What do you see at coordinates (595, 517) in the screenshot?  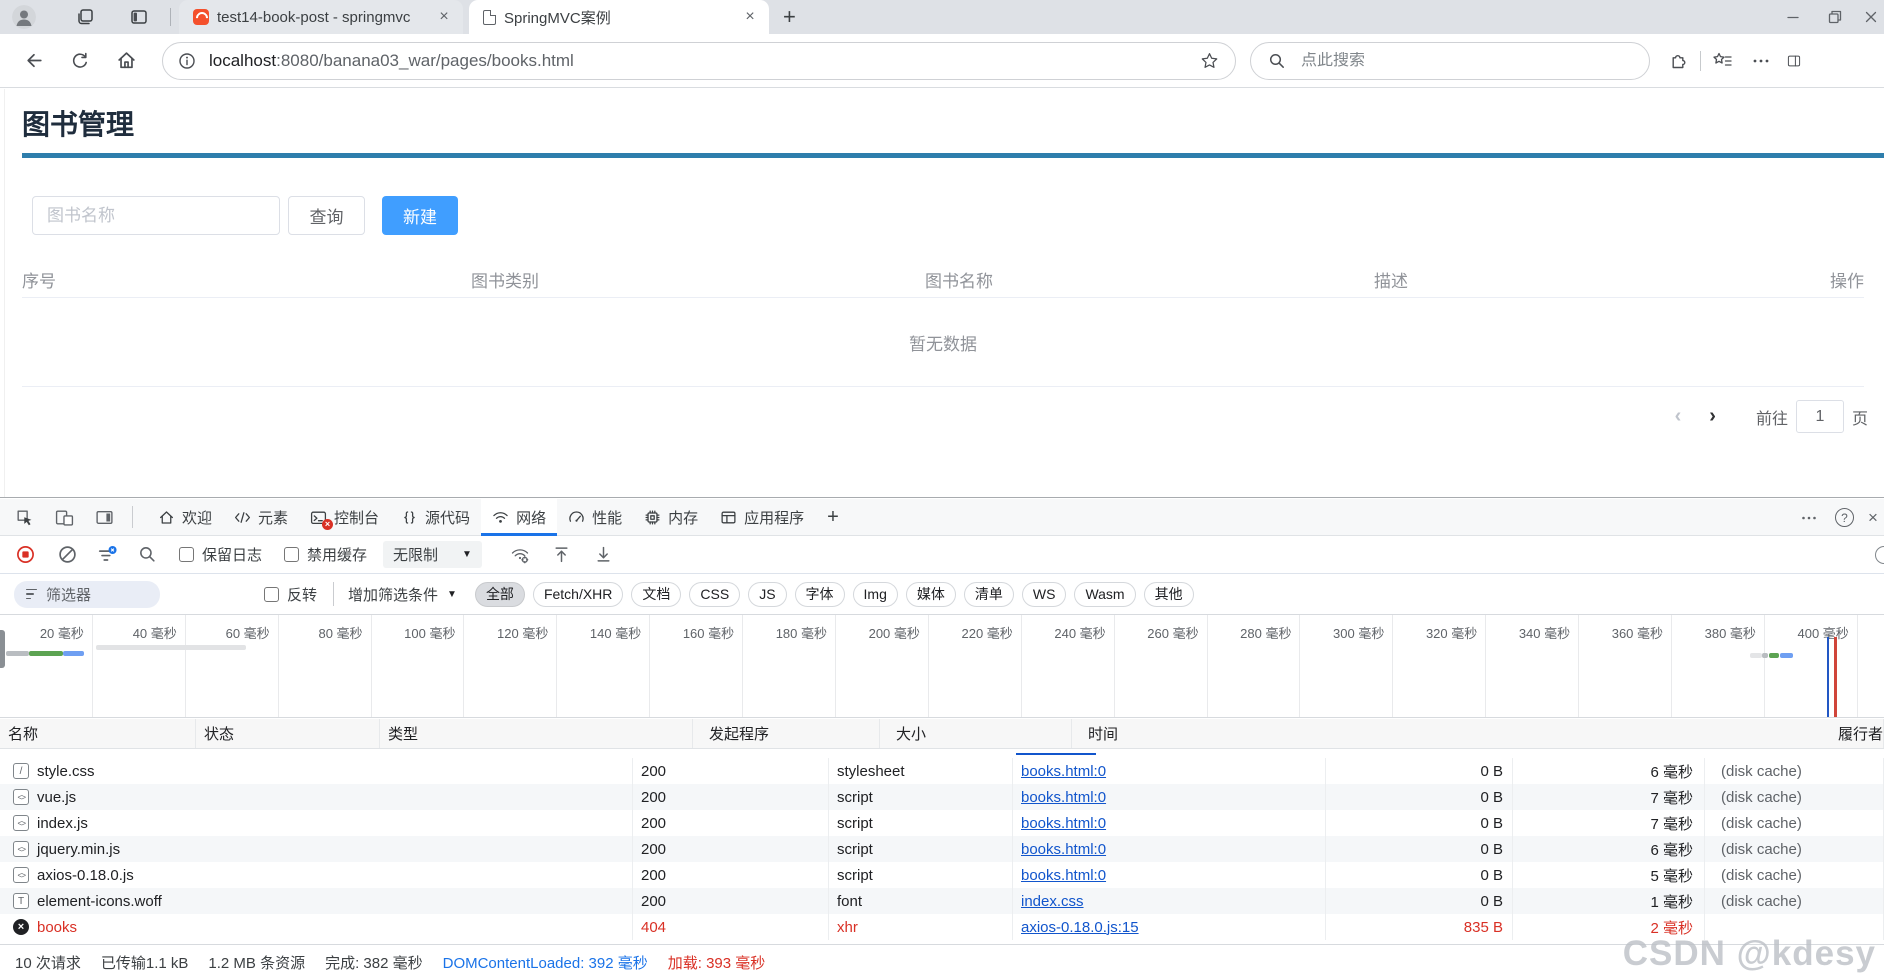 I see `devtools-tab: 性能` at bounding box center [595, 517].